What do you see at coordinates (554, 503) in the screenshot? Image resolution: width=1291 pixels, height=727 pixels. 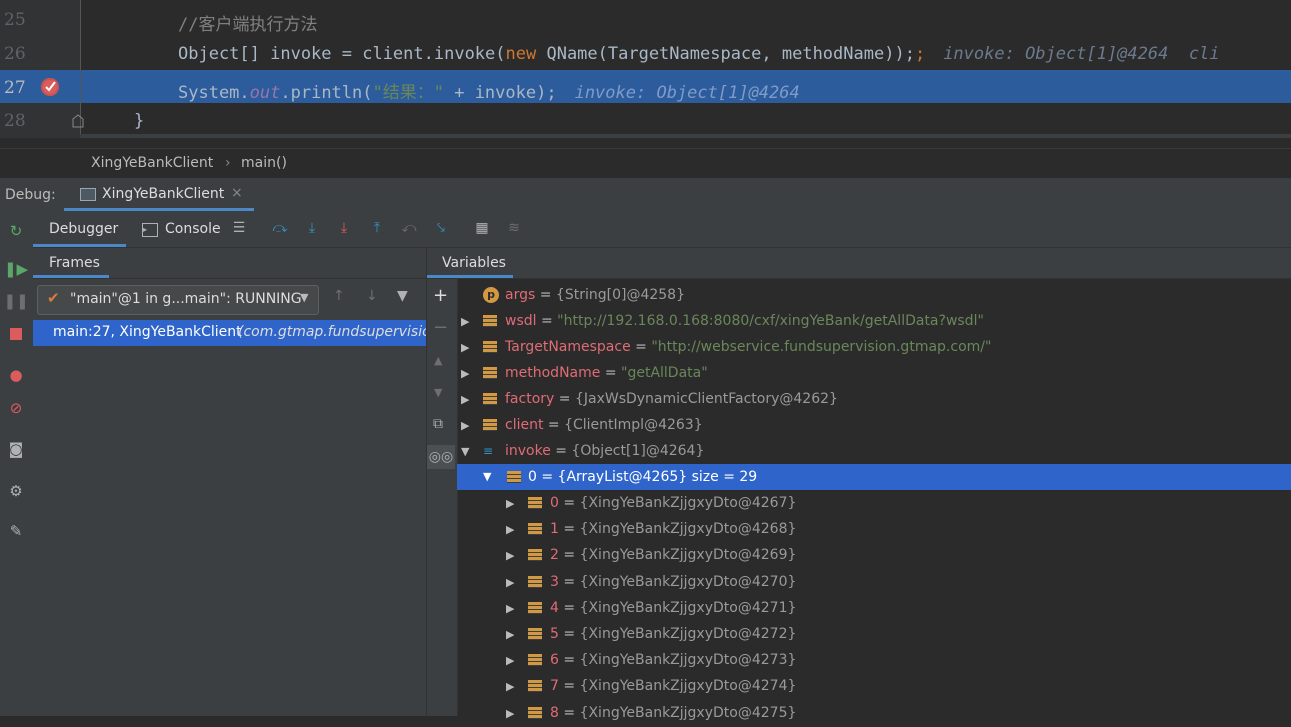 I see `element-index: 0` at bounding box center [554, 503].